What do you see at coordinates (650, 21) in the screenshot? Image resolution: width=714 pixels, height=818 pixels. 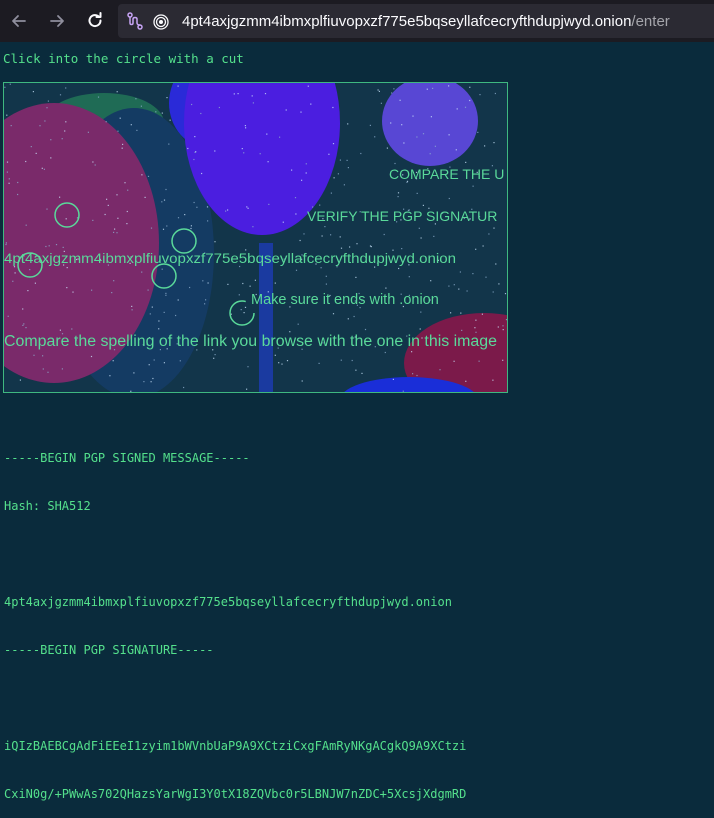 I see `url-path: /enter` at bounding box center [650, 21].